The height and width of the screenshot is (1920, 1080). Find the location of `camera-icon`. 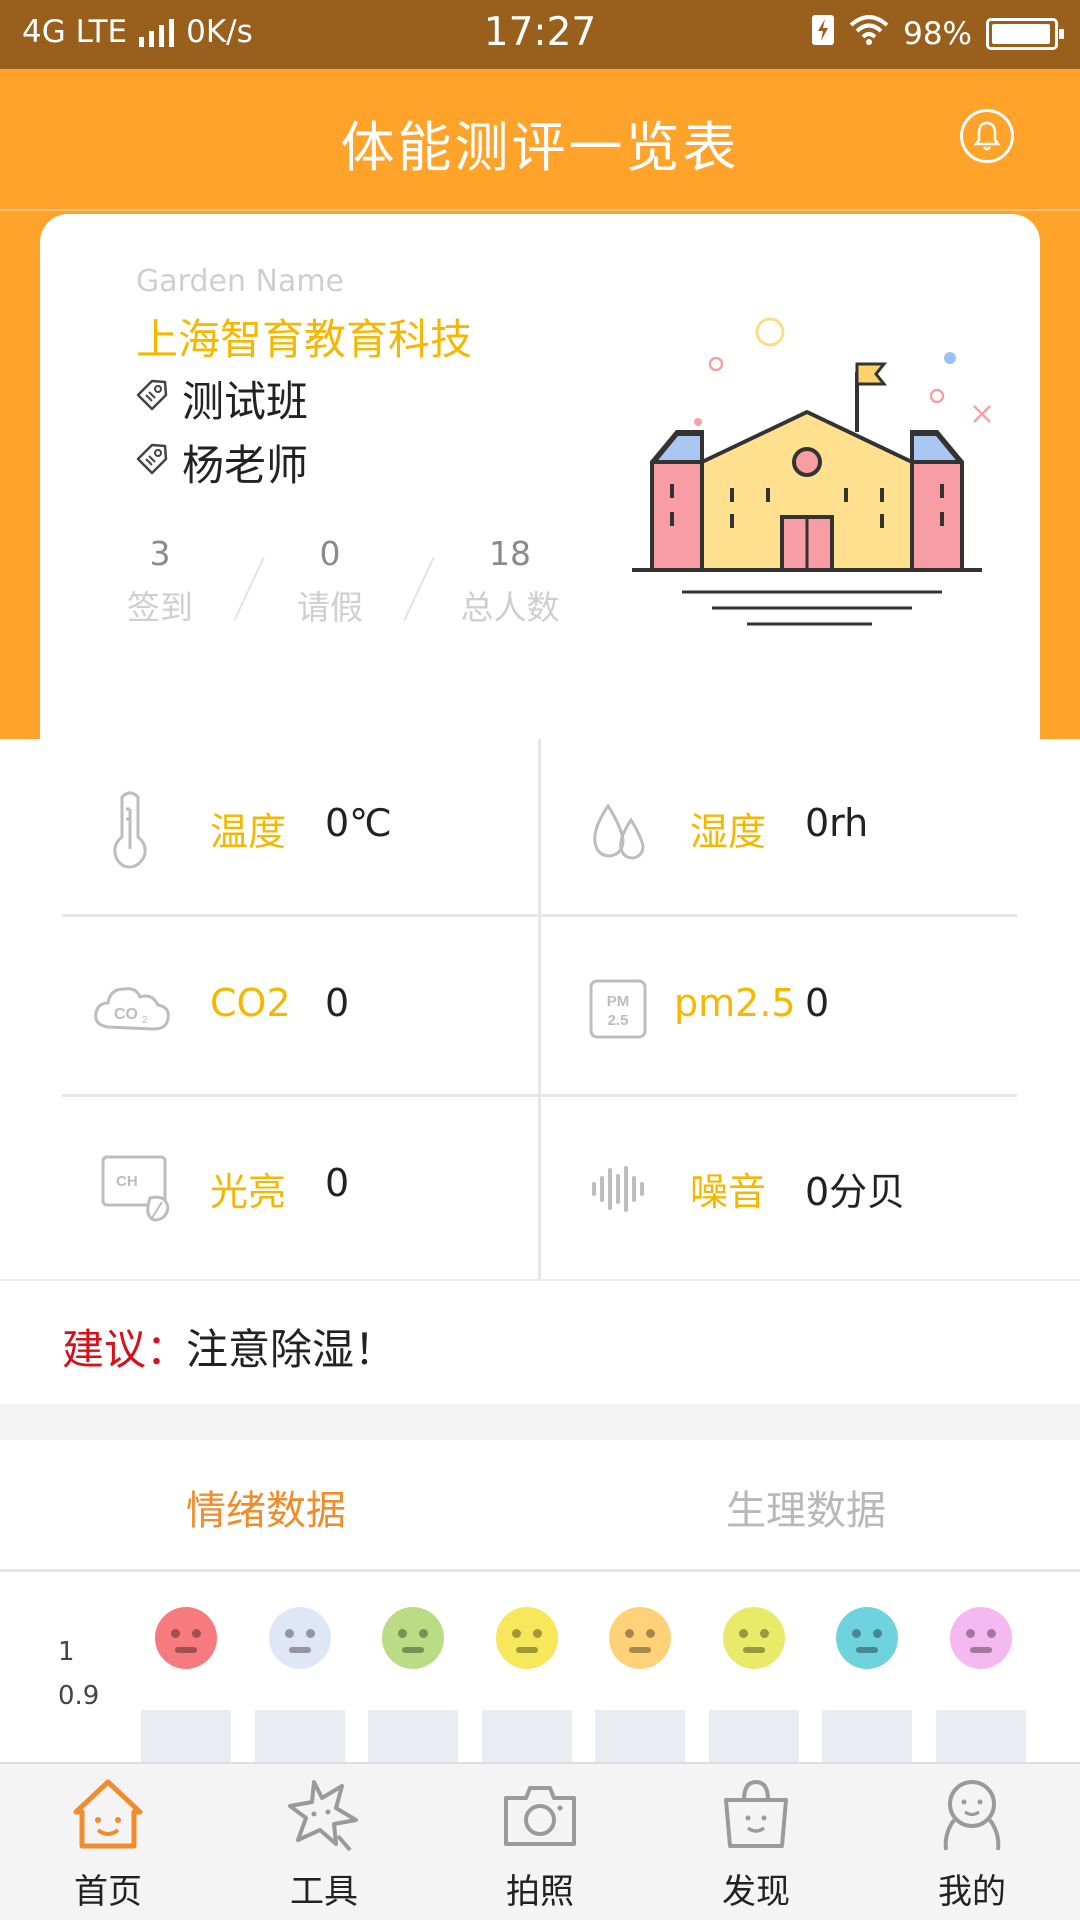

camera-icon is located at coordinates (540, 1814).